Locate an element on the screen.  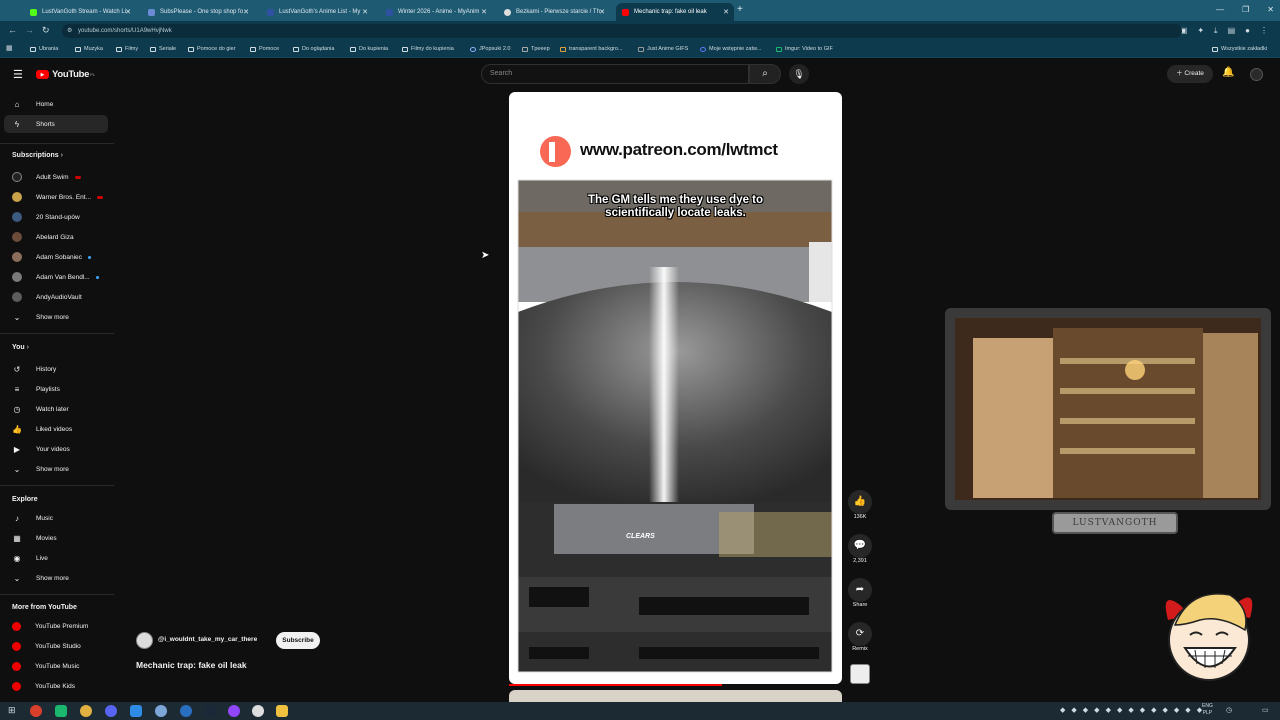
hamburger-menu-icon: ☰ is located at coordinates (18, 74).